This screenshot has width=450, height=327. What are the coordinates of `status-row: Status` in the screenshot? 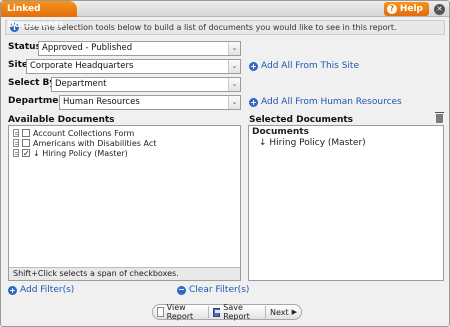 It's located at (24, 47).